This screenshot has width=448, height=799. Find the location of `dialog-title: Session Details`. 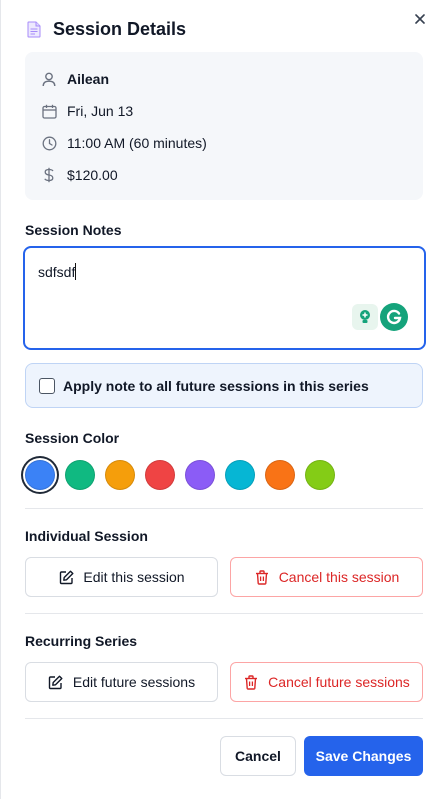

dialog-title: Session Details is located at coordinates (120, 28).